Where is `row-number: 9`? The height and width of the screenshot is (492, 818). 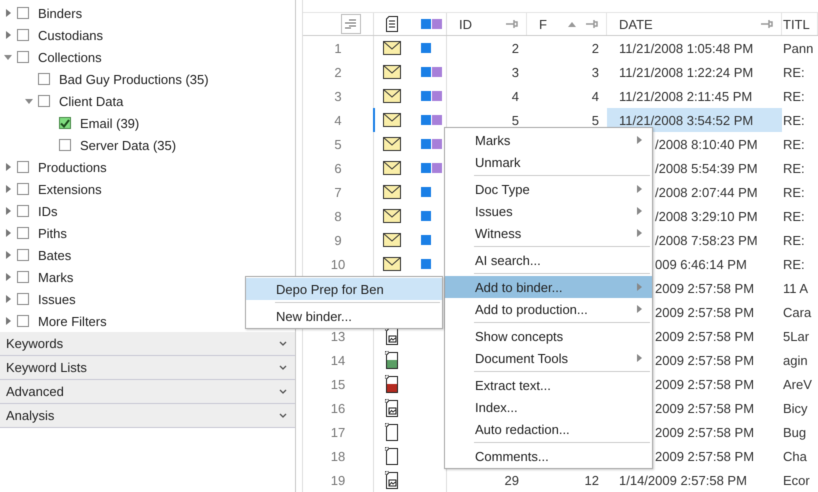 row-number: 9 is located at coordinates (338, 240).